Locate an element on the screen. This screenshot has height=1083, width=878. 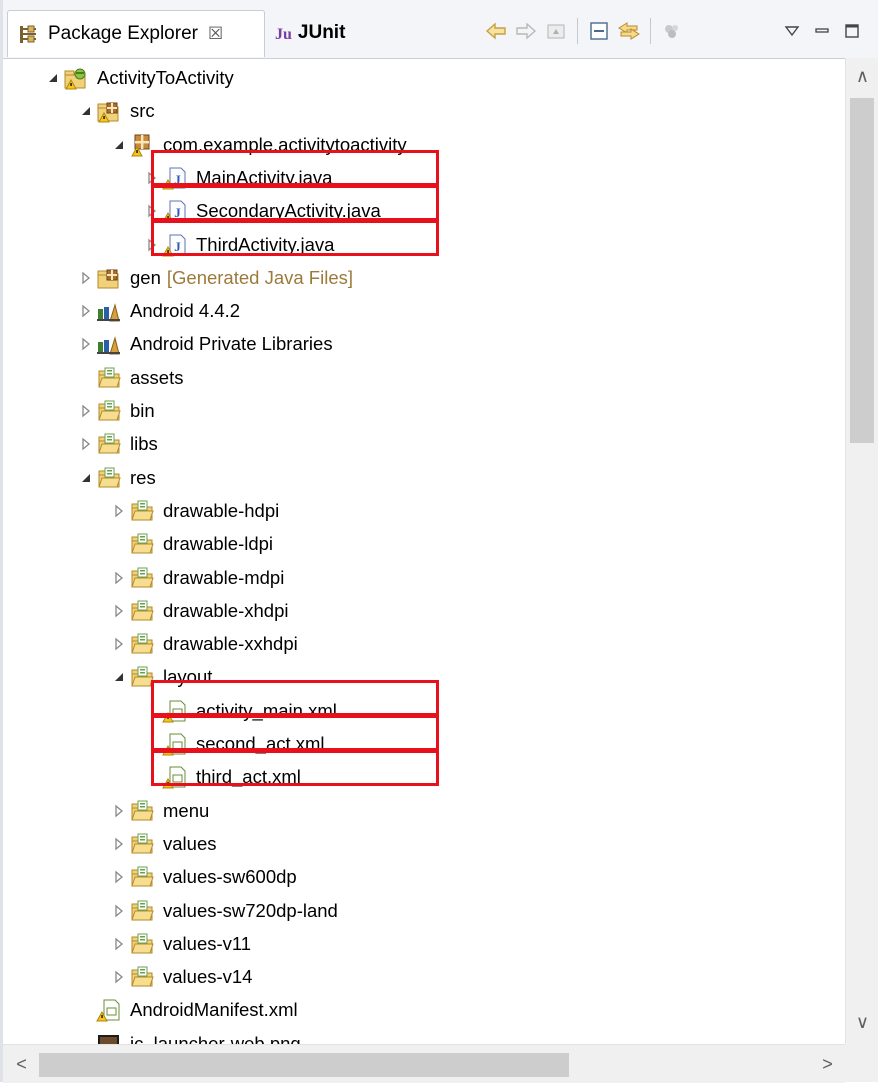
tree-item-label: values is located at coordinates (189, 844).